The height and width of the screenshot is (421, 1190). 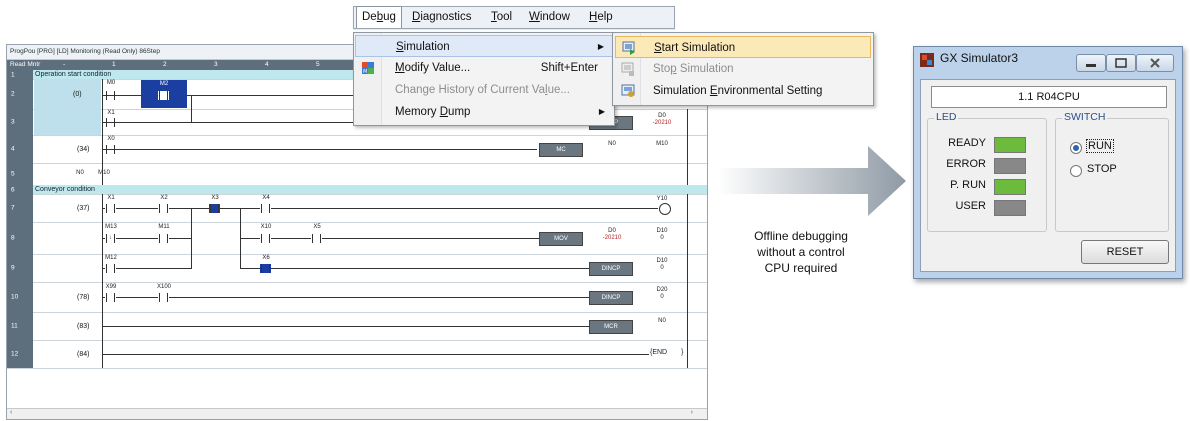 I want to click on end-instruction: {END, so click(x=659, y=352).